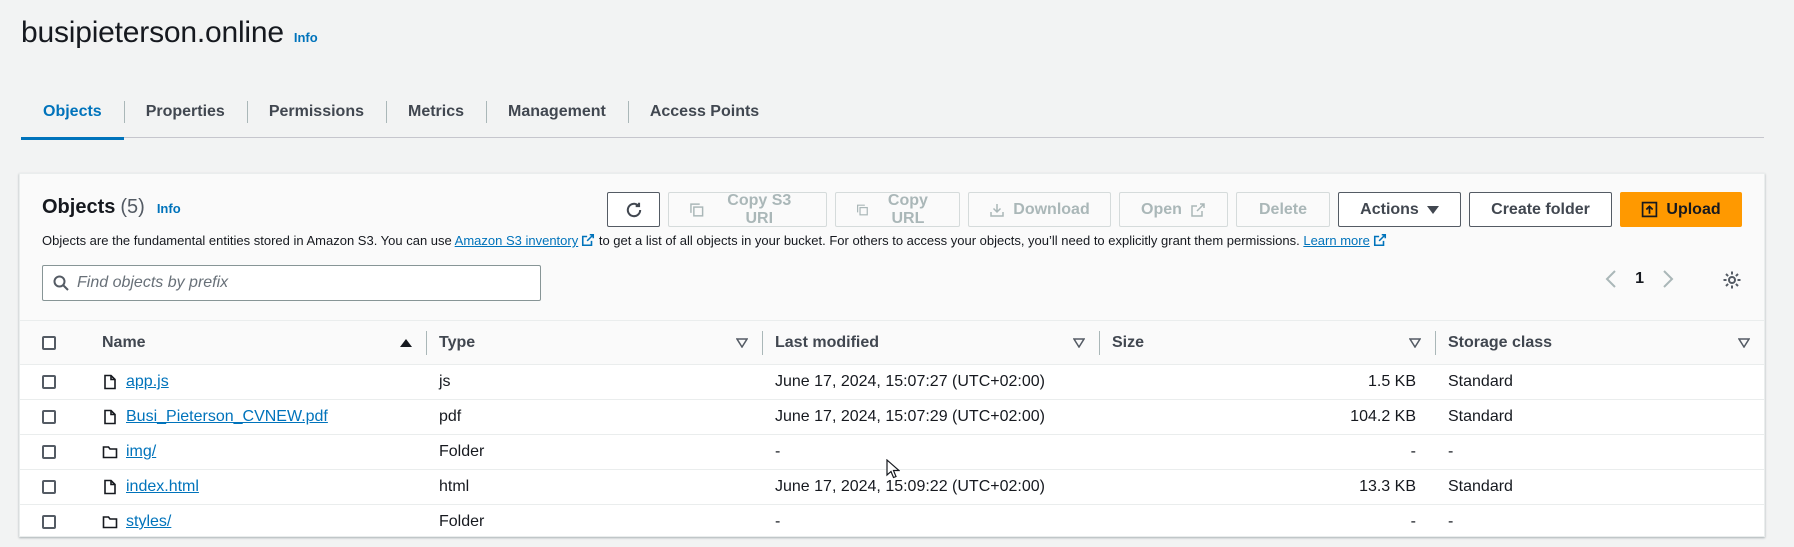  Describe the element at coordinates (406, 342) in the screenshot. I see `sort-ascending-icon` at that location.